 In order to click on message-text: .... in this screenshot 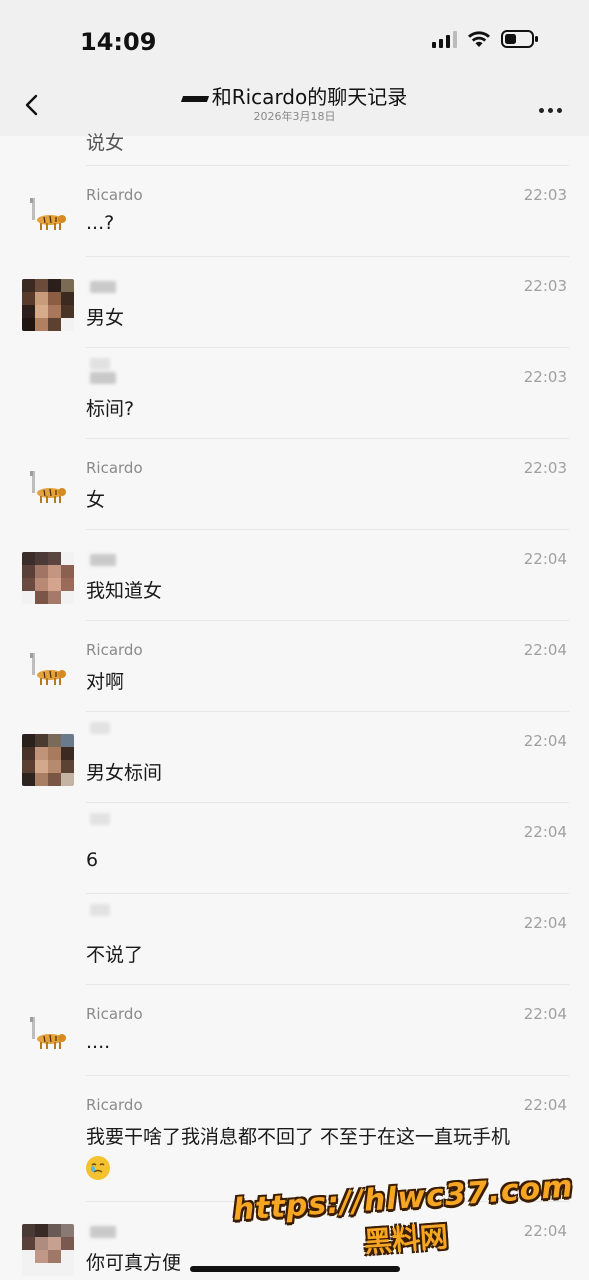, I will do `click(98, 1042)`.